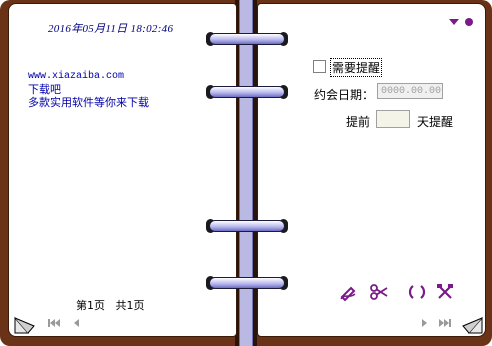  Describe the element at coordinates (469, 22) in the screenshot. I see `close-dot-icon` at that location.